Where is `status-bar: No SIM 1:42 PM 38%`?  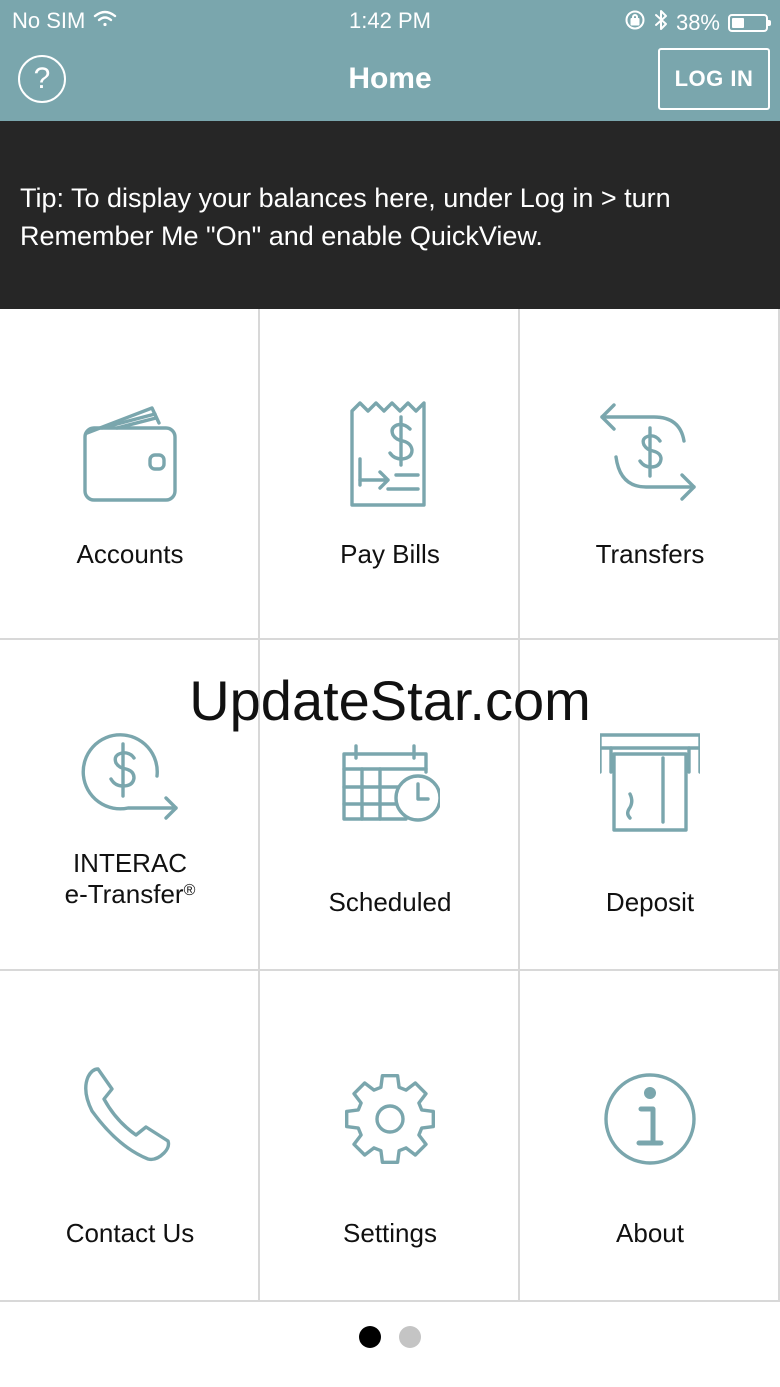
status-bar: No SIM 1:42 PM 38% is located at coordinates (390, 20).